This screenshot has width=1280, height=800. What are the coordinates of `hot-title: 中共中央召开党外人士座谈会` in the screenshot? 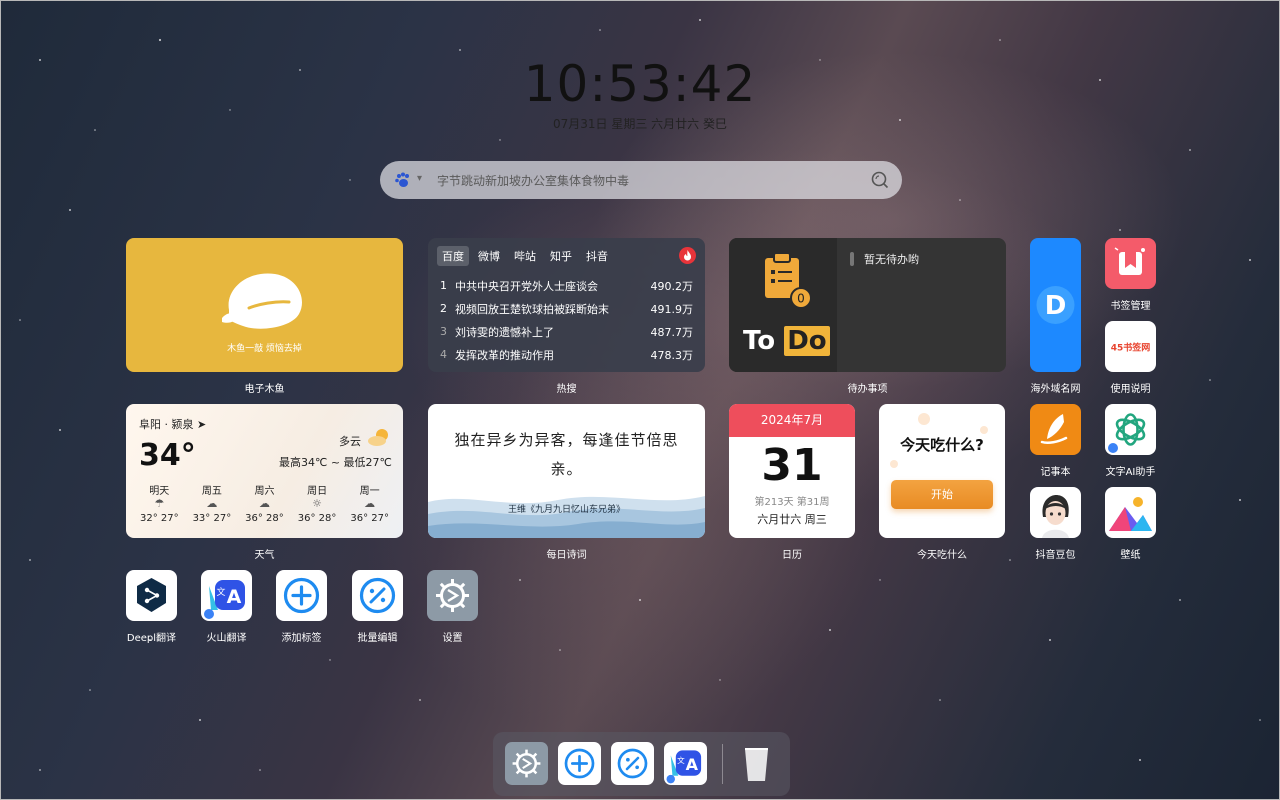 It's located at (526, 286).